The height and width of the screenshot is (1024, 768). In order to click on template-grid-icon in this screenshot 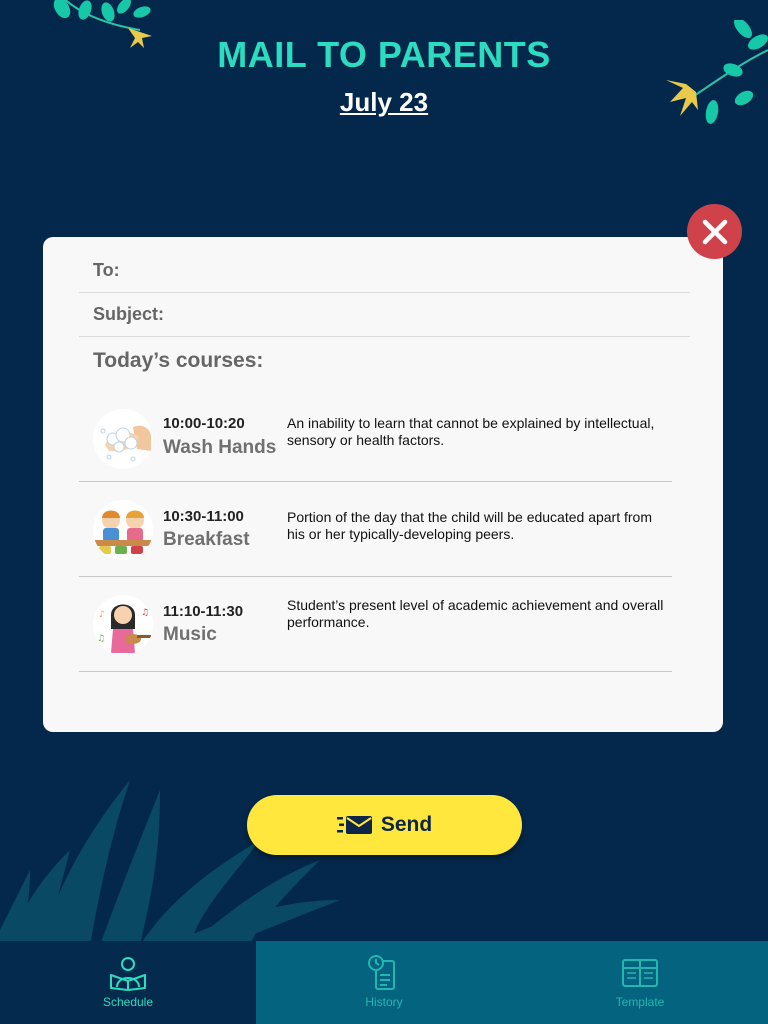, I will do `click(640, 973)`.